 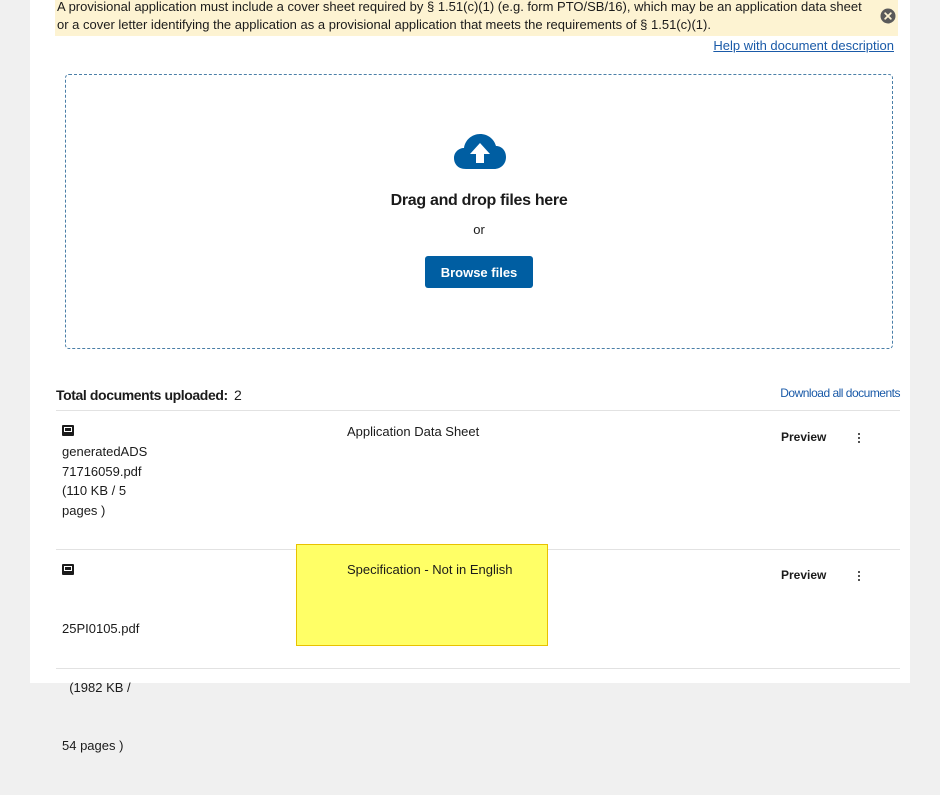 What do you see at coordinates (84, 510) in the screenshot?
I see `file-pages: pages )` at bounding box center [84, 510].